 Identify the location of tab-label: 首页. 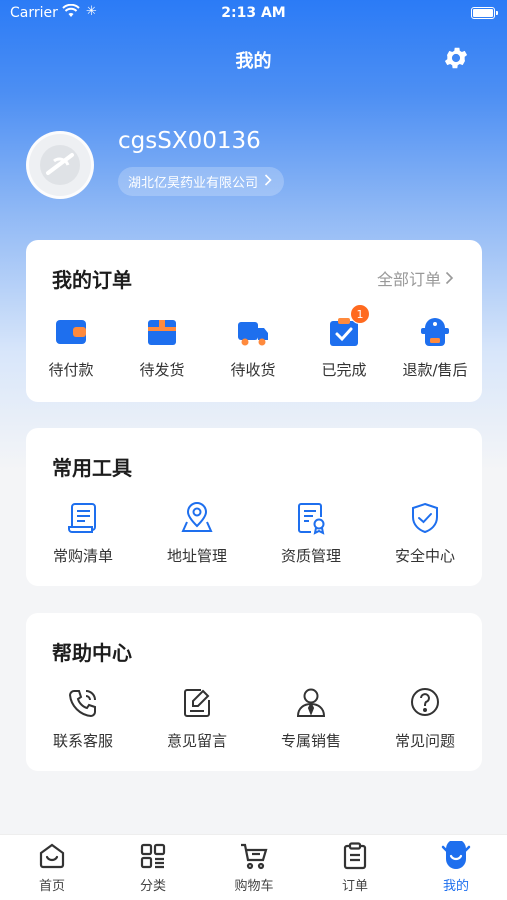
(51, 886).